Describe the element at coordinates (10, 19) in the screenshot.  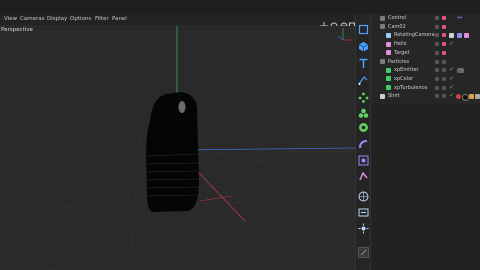
I see `menu-view: View` at that location.